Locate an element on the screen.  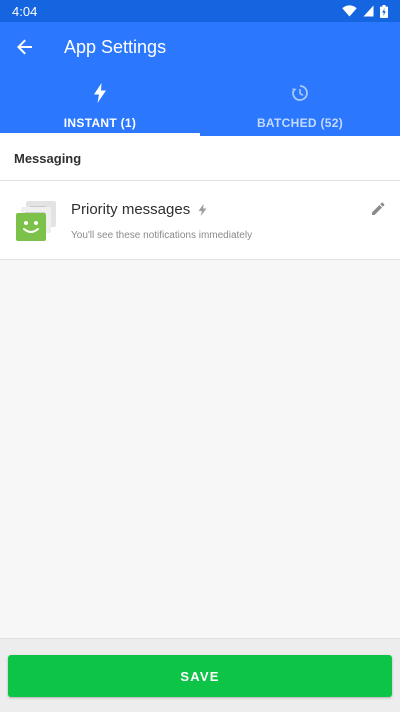
edit-pencil-icon is located at coordinates (378, 208).